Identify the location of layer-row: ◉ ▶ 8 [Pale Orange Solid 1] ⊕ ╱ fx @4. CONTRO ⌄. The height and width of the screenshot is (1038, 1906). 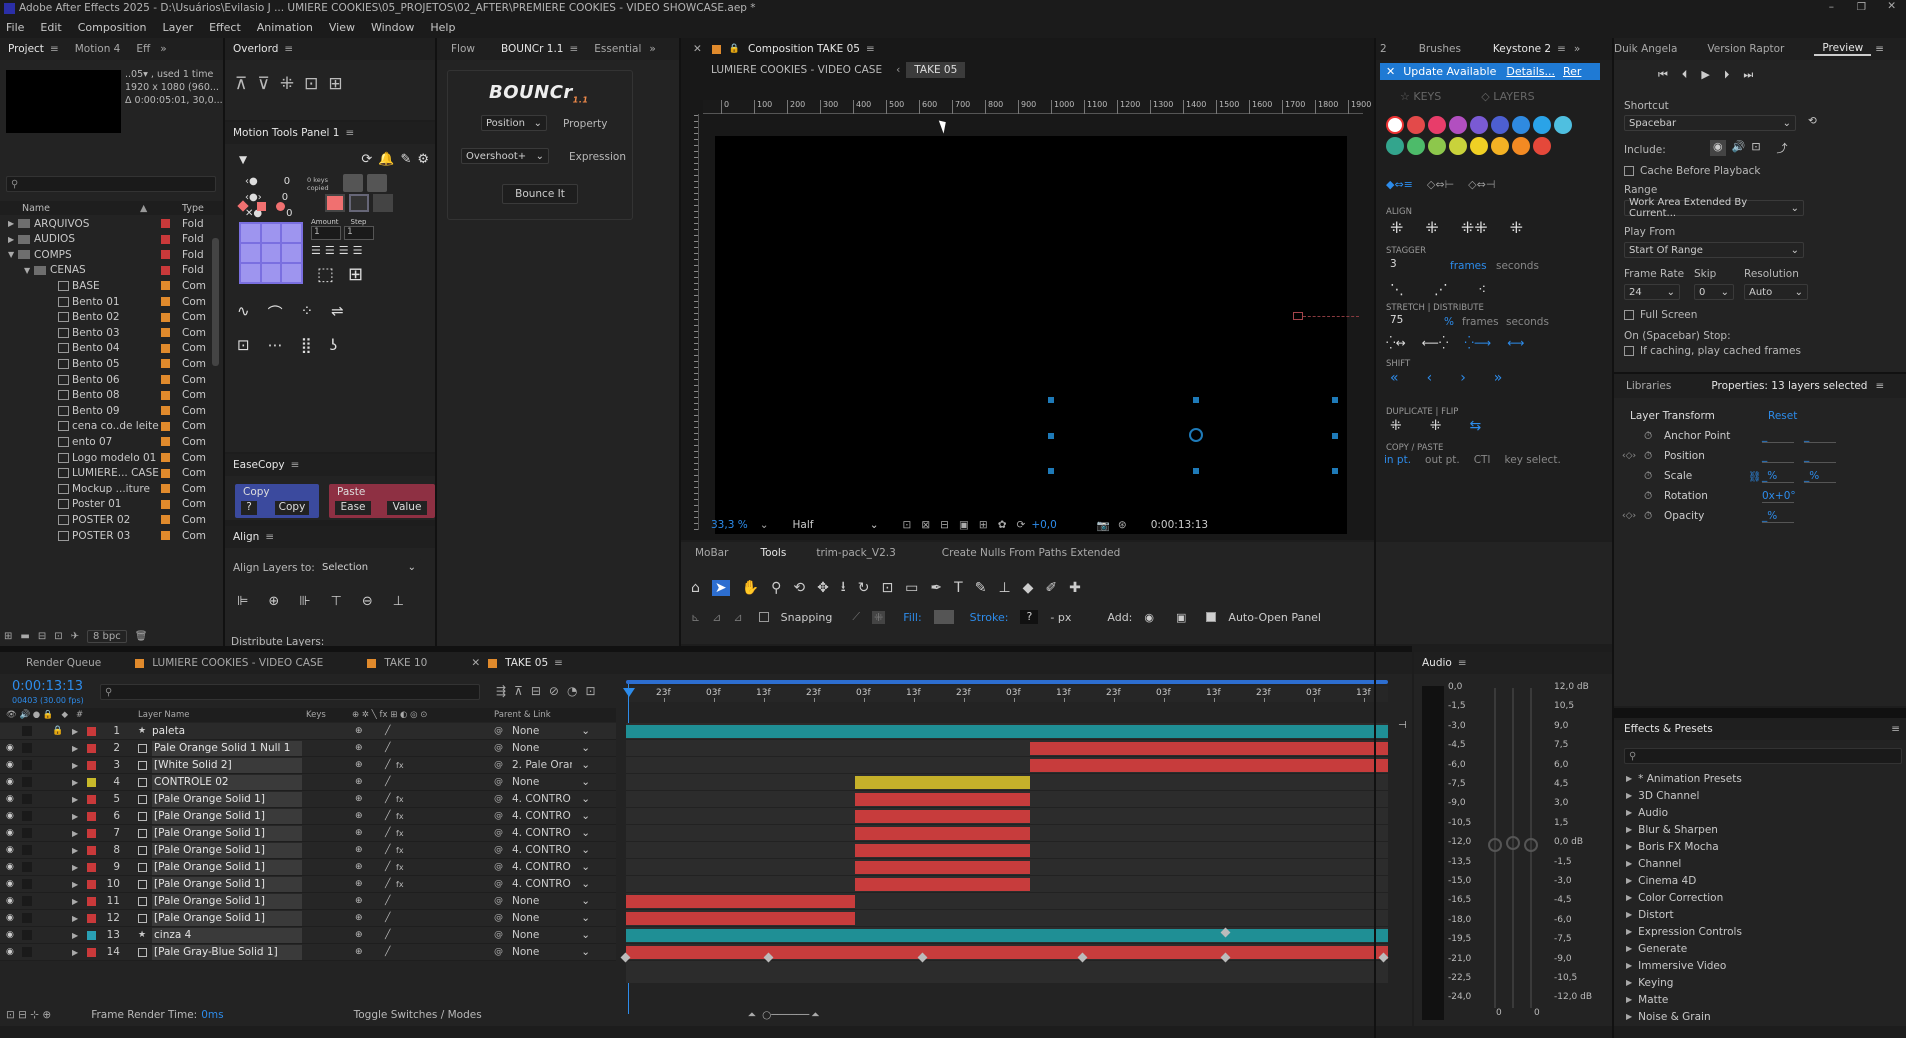
(308, 850).